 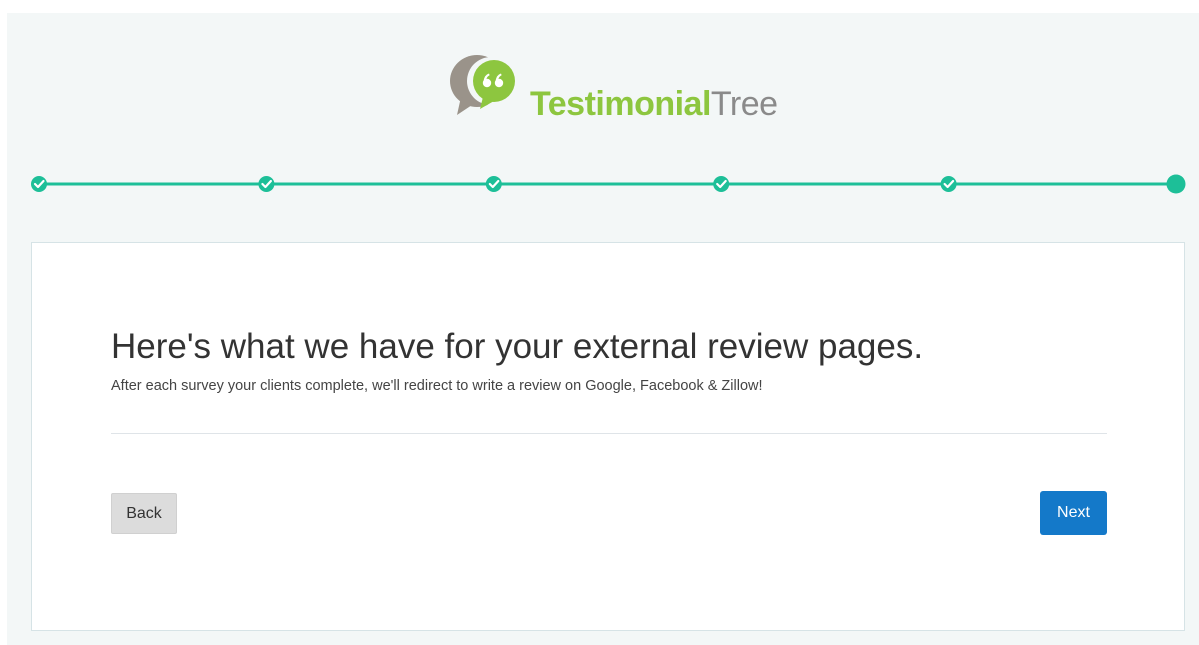 I want to click on back-button: Back, so click(x=144, y=513).